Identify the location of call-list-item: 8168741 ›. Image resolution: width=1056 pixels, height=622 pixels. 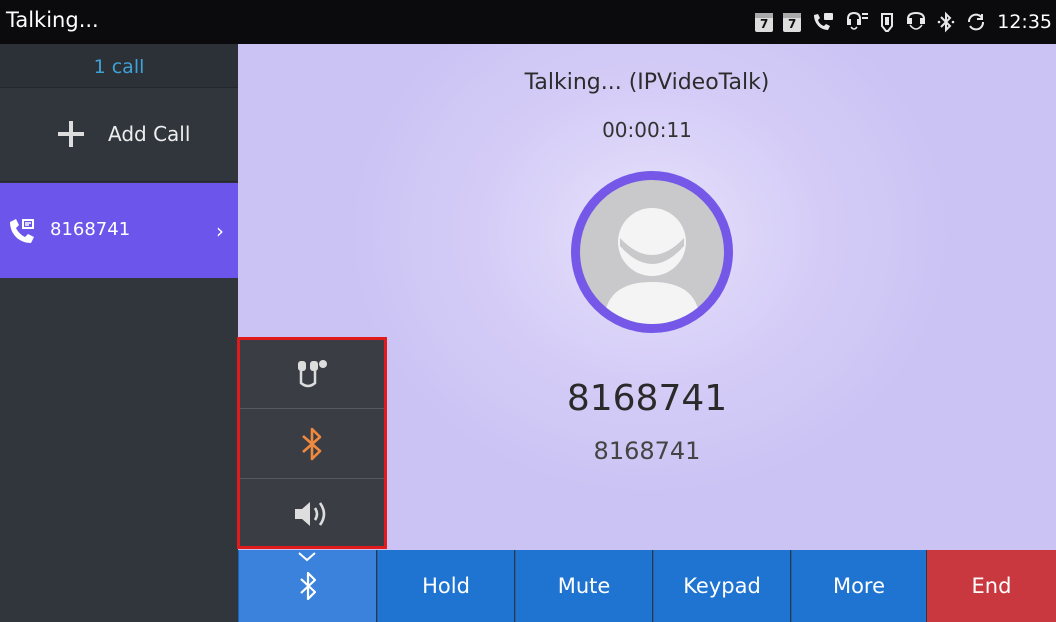
(119, 230).